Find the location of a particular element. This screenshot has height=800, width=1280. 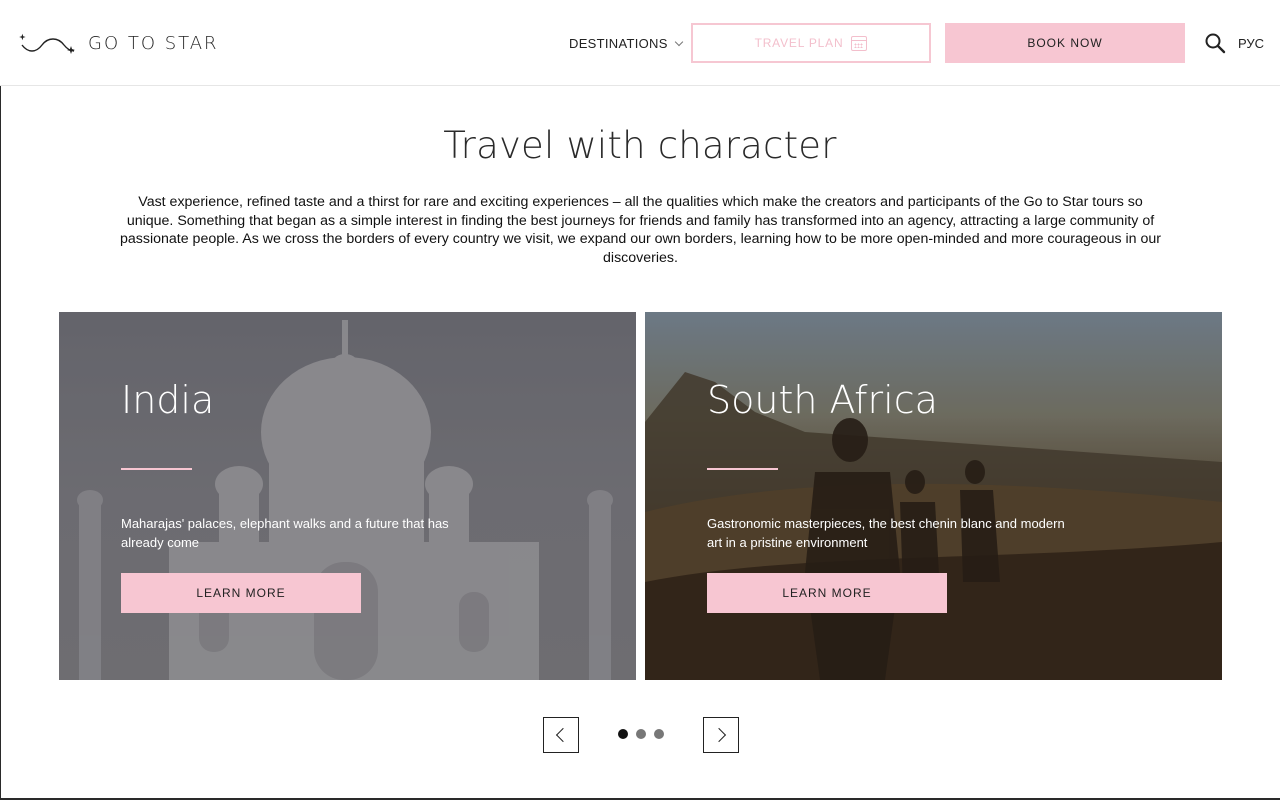

destination-title: South Africa is located at coordinates (822, 400).